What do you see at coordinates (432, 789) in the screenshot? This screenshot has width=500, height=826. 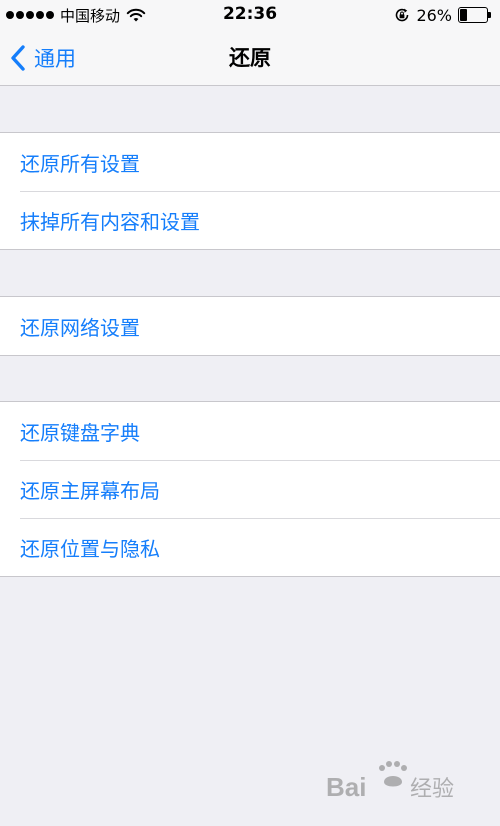 I see `watermark-suffix: 经验` at bounding box center [432, 789].